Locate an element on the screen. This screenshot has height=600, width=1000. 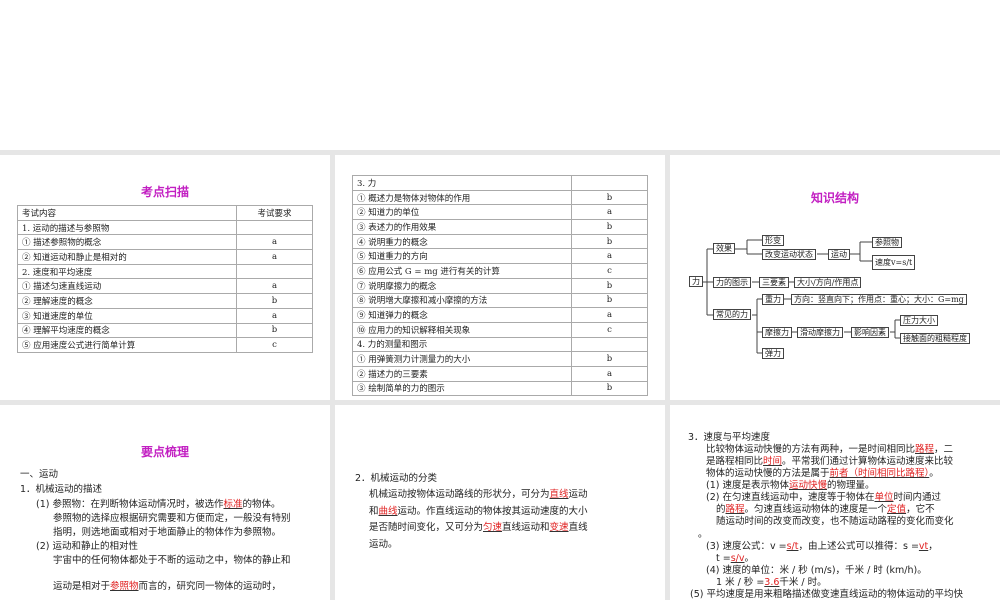
column-header: 考试要求 is located at coordinates (274, 213).